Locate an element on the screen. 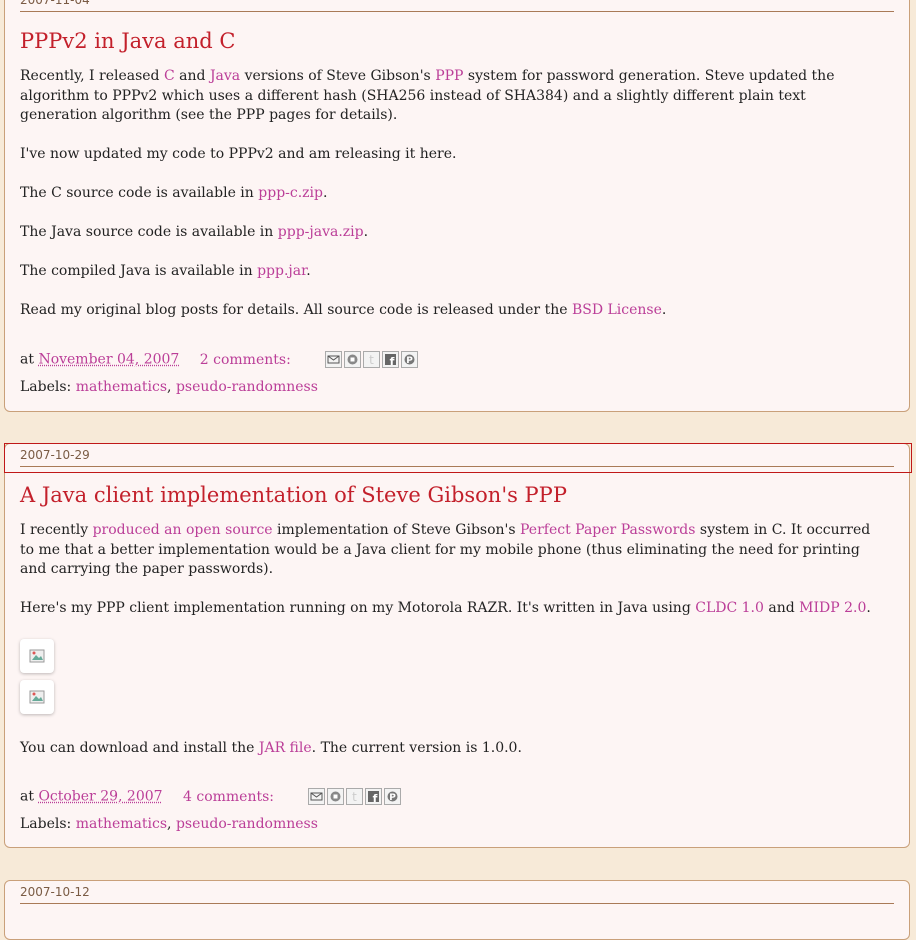  link-c: C is located at coordinates (169, 76).